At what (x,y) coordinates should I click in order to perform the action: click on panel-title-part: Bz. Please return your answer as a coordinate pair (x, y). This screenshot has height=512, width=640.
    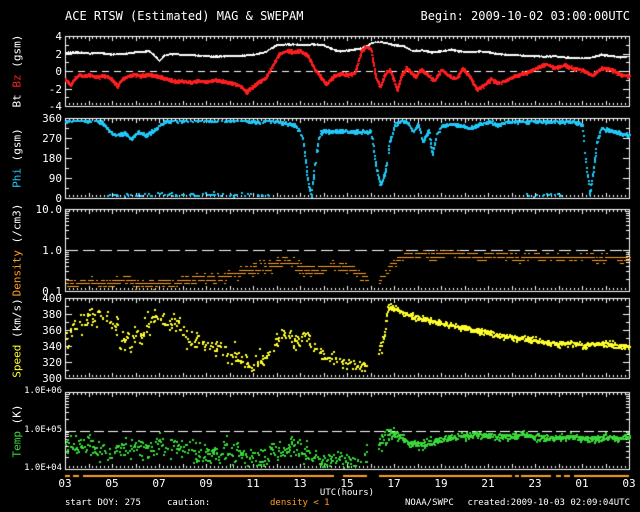
    Looking at the image, I should click on (17, 81).